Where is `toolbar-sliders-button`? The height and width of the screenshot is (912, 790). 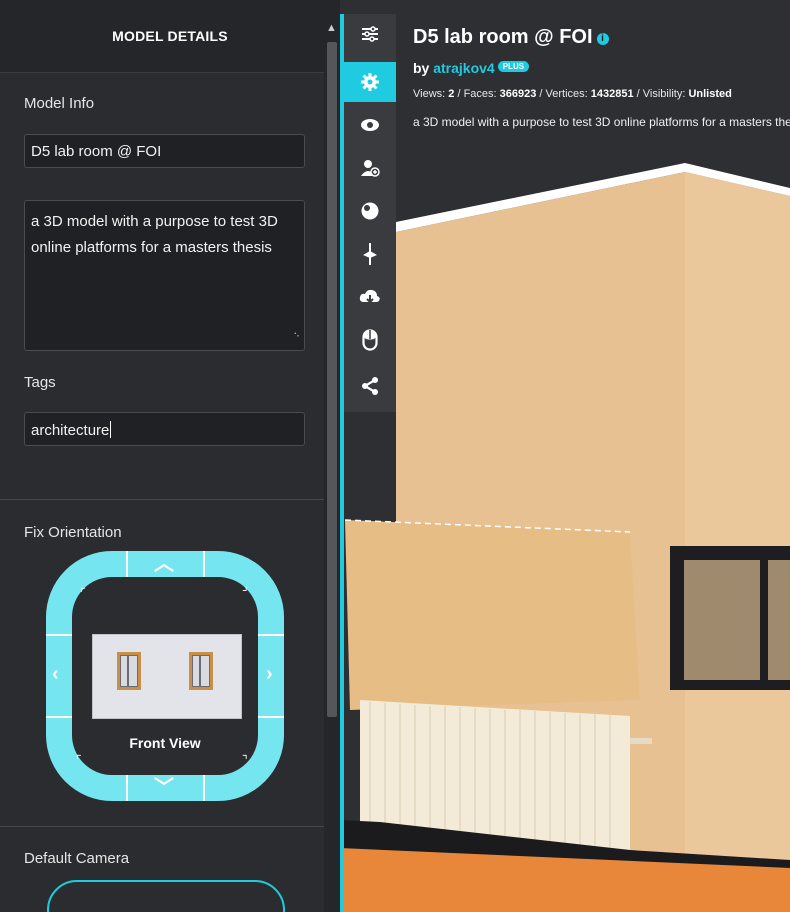 toolbar-sliders-button is located at coordinates (370, 34).